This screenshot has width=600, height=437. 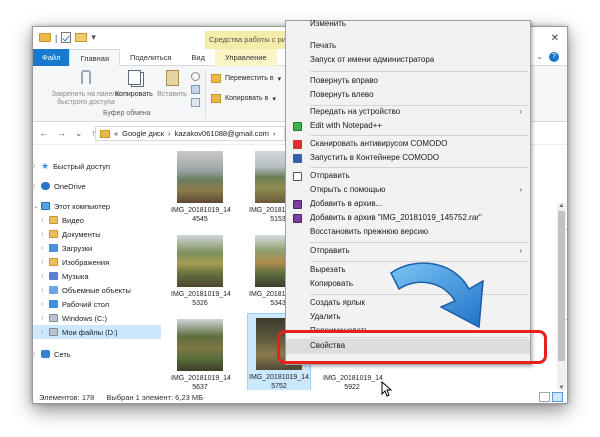 What do you see at coordinates (75, 276) in the screenshot?
I see `nav-label: Музыка` at bounding box center [75, 276].